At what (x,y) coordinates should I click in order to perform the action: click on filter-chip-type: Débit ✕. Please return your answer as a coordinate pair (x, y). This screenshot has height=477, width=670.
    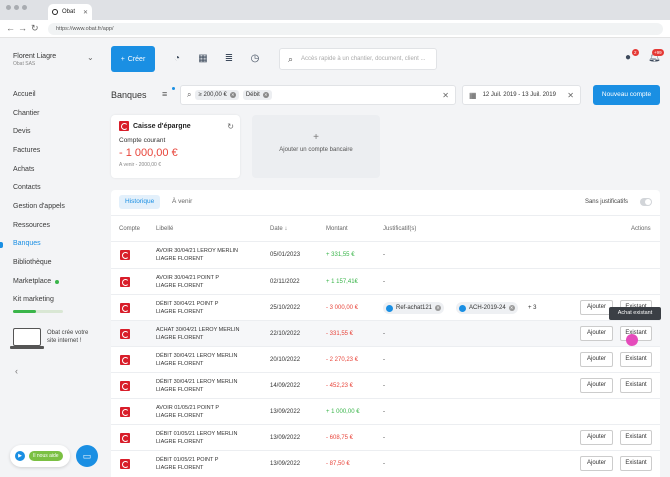
    Looking at the image, I should click on (257, 95).